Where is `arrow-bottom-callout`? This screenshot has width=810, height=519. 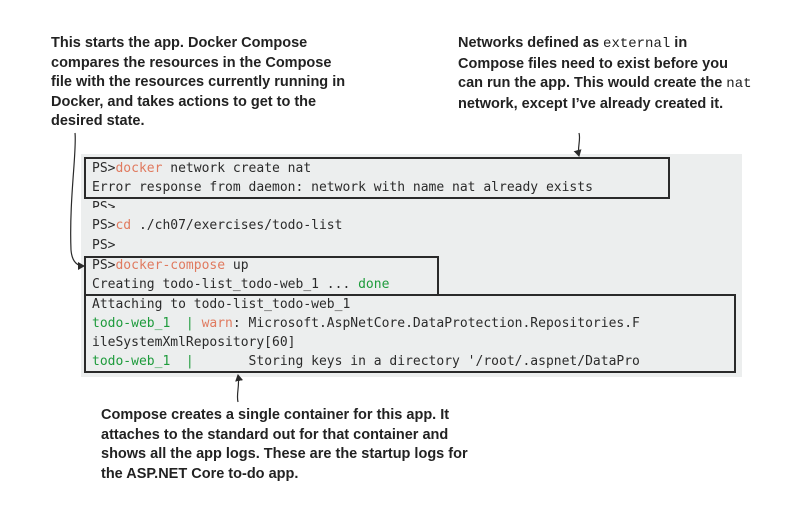
arrow-bottom-callout is located at coordinates (239, 388).